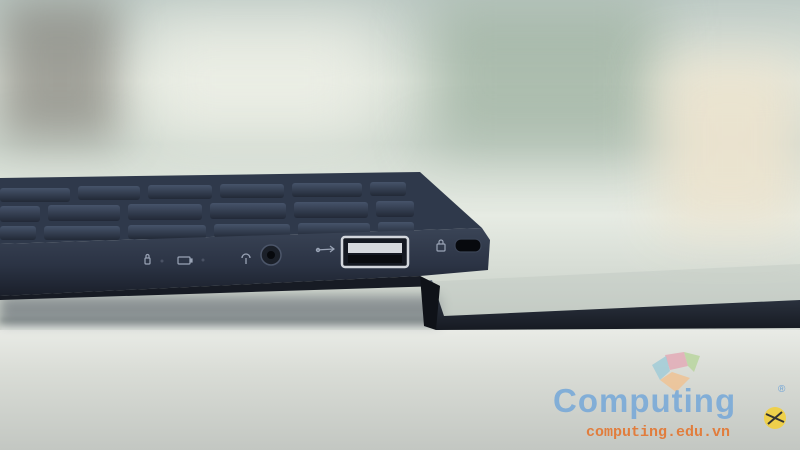  I want to click on registered-mark: ®, so click(782, 389).